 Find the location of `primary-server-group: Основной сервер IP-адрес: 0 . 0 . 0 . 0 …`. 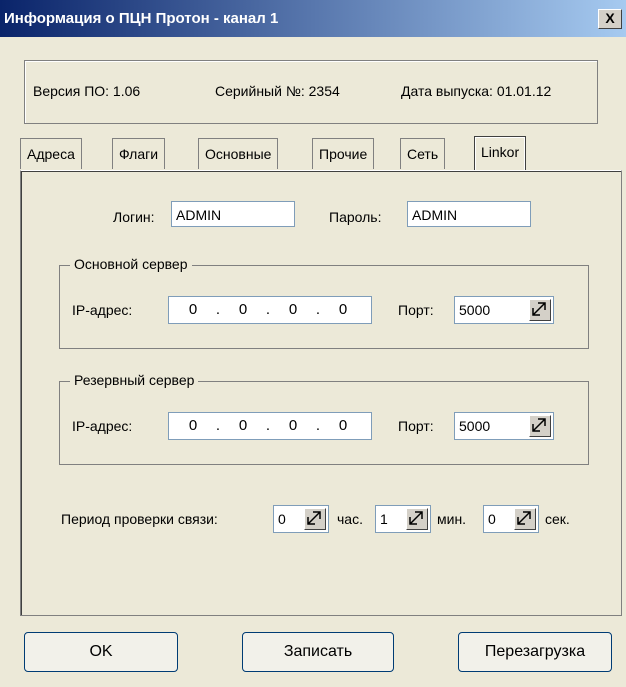

primary-server-group: Основной сервер IP-адрес: 0 . 0 . 0 . 0 … is located at coordinates (324, 302).